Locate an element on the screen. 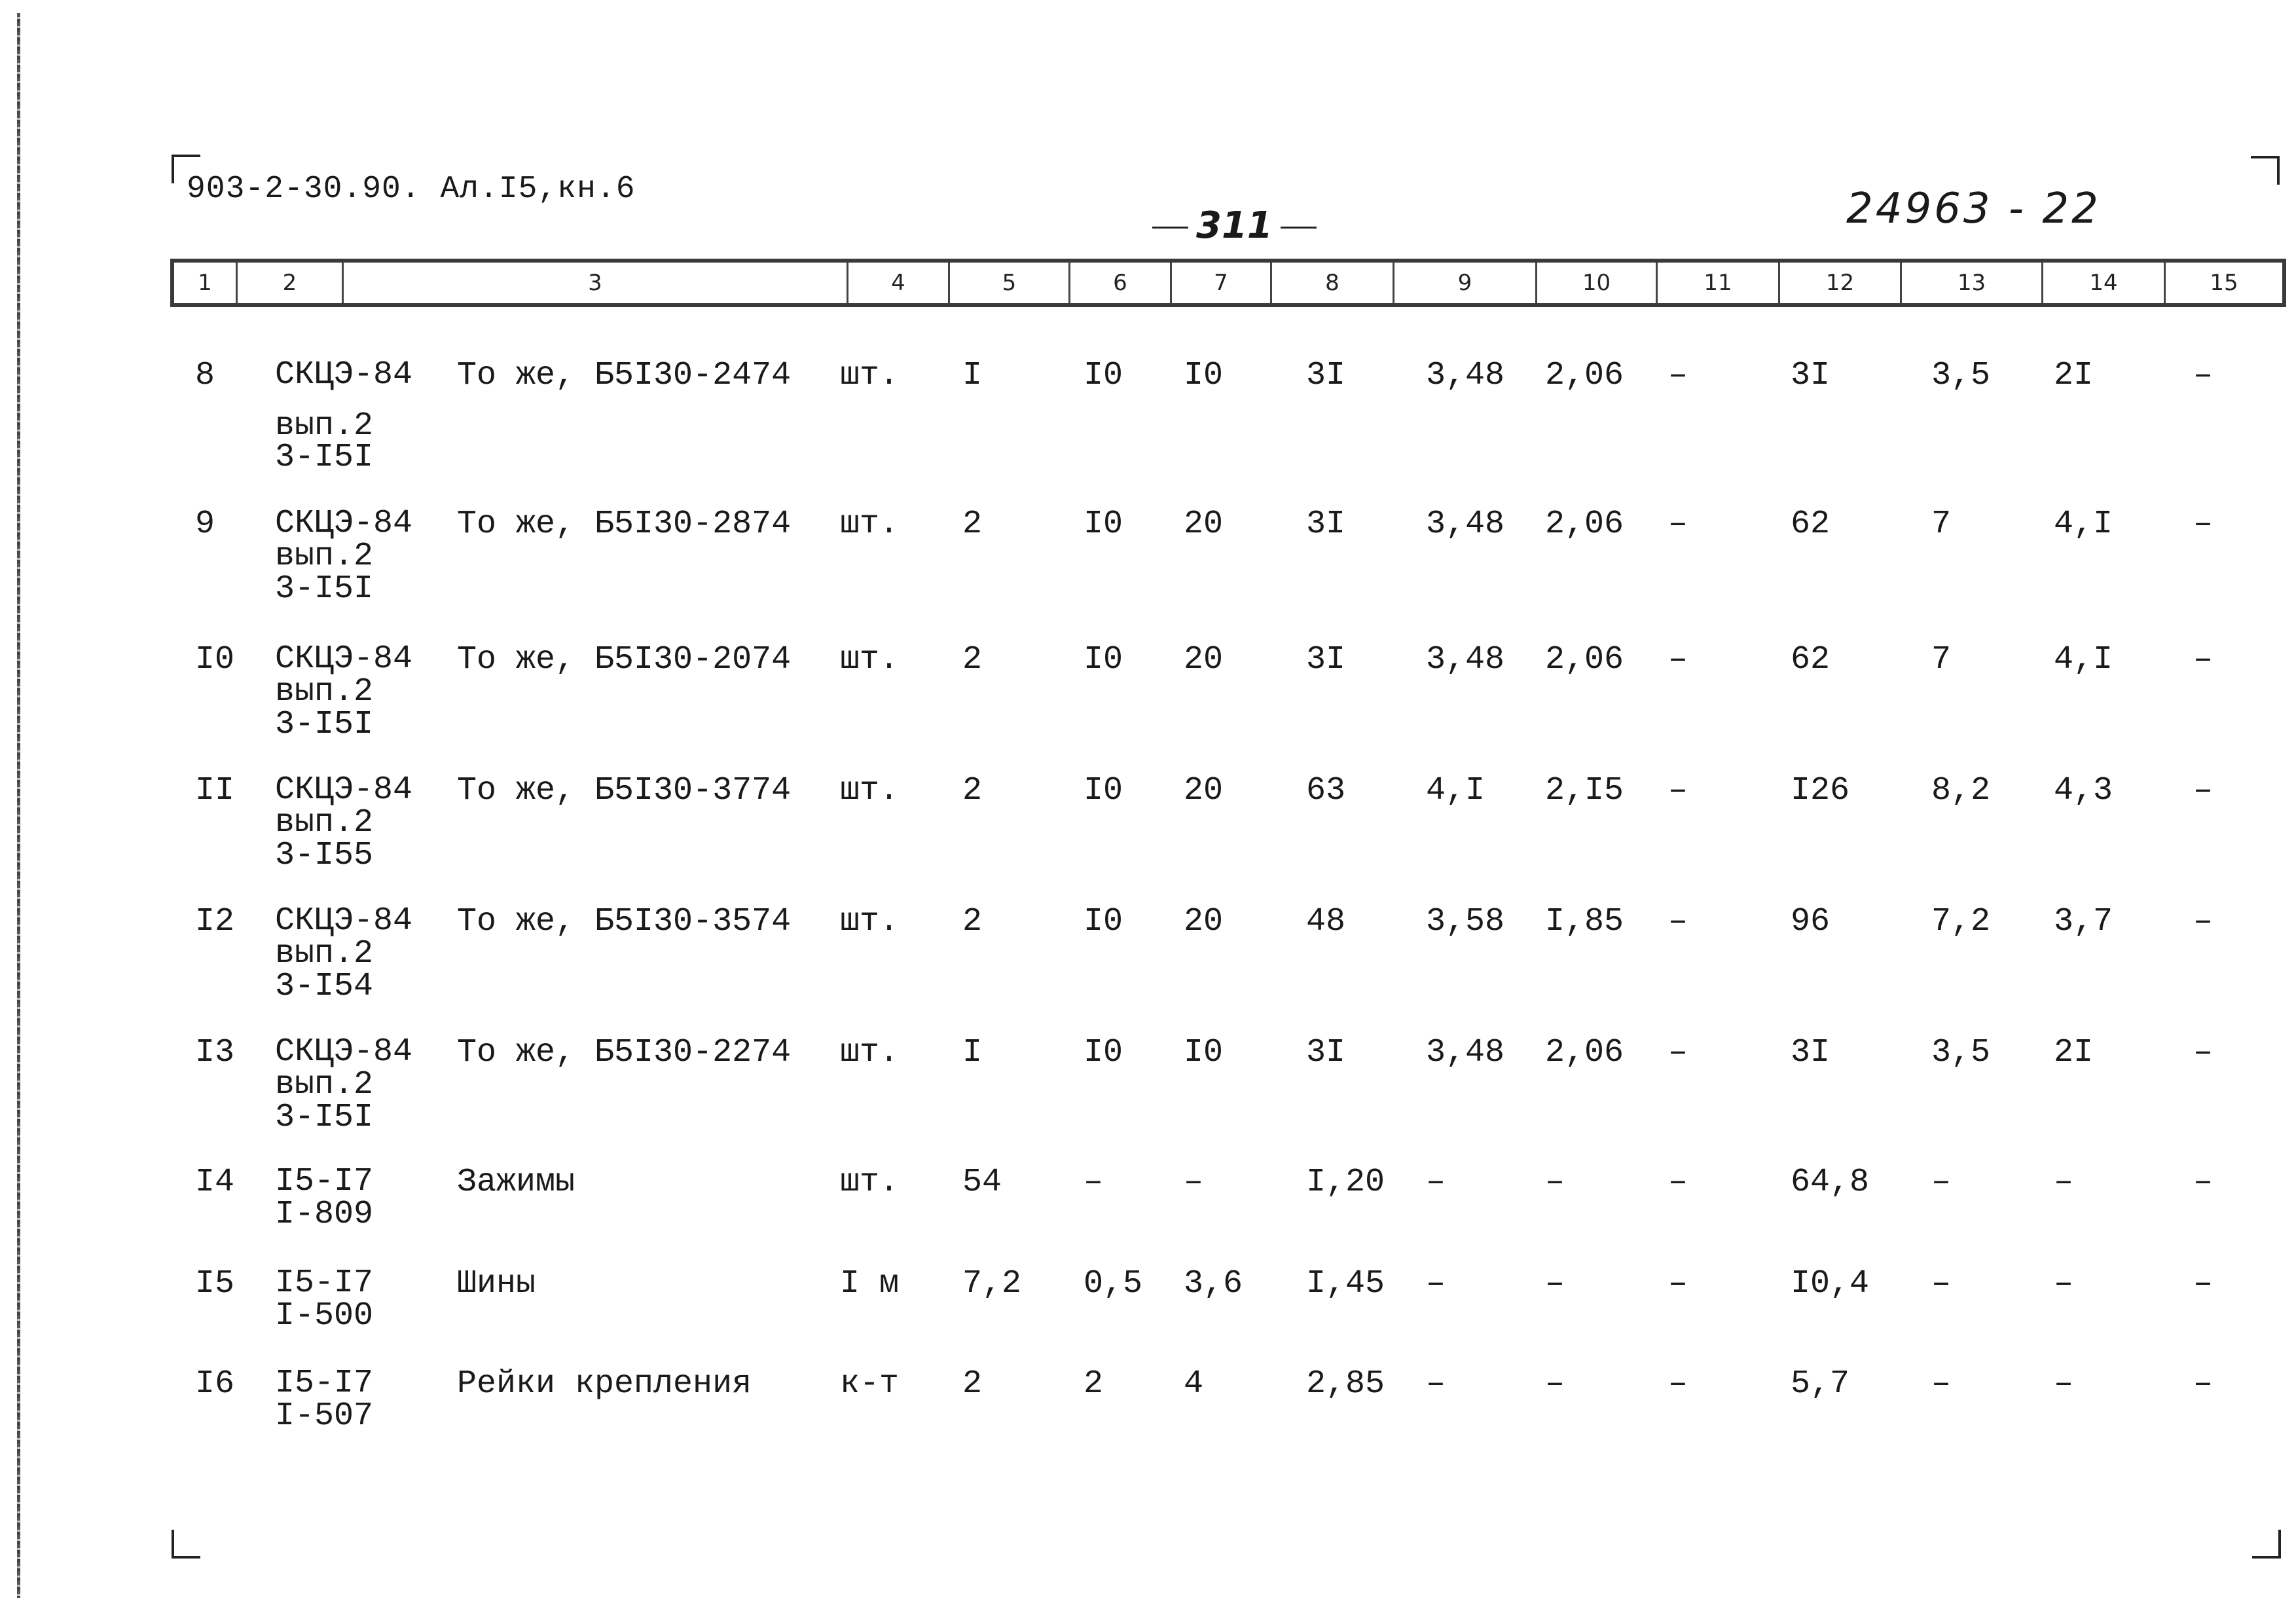  cell-col-3: То же, Б5I30-2274 is located at coordinates (624, 1052).